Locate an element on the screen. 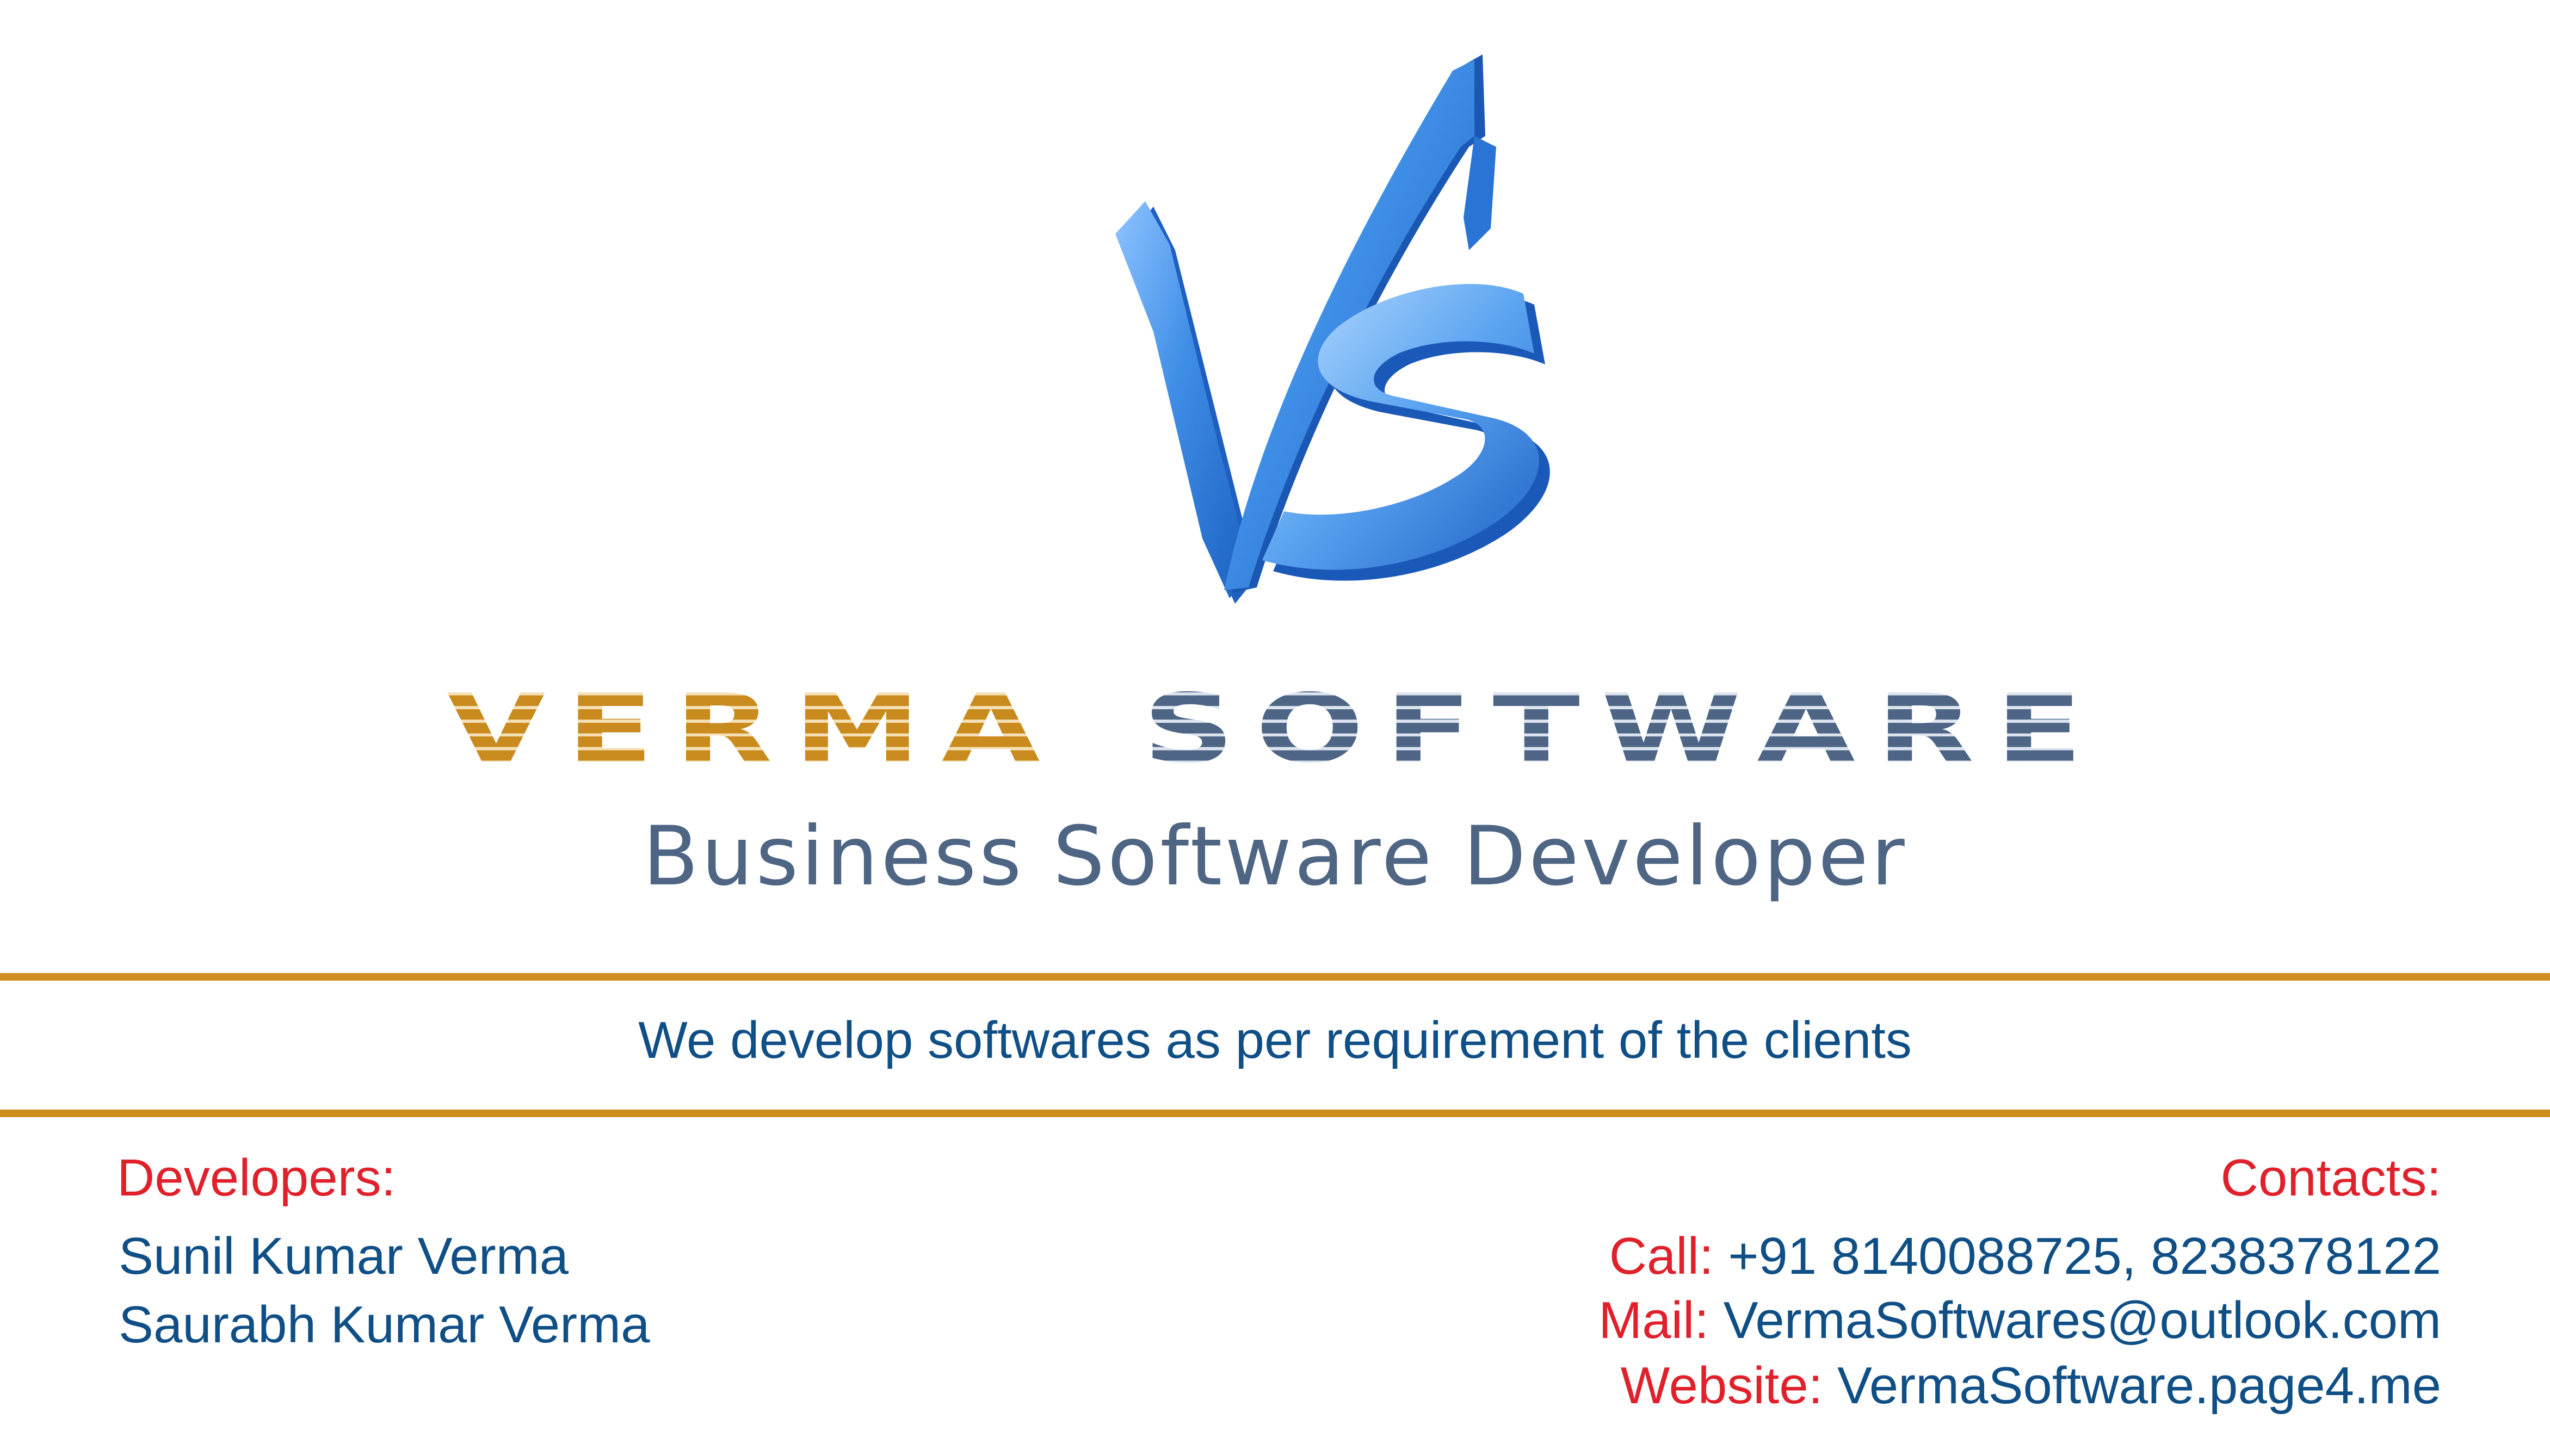 This screenshot has height=1456, width=2550. contact-mail-row: Mail: VermaSoftwares@outlook.com is located at coordinates (2020, 1320).